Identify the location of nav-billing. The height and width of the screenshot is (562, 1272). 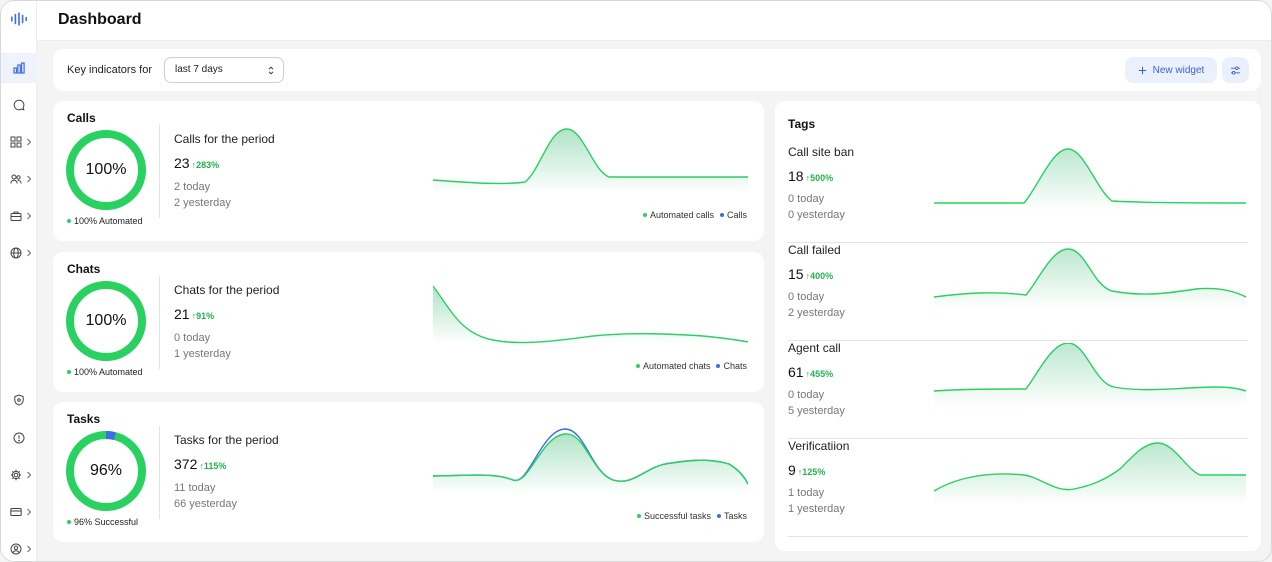
(19, 512).